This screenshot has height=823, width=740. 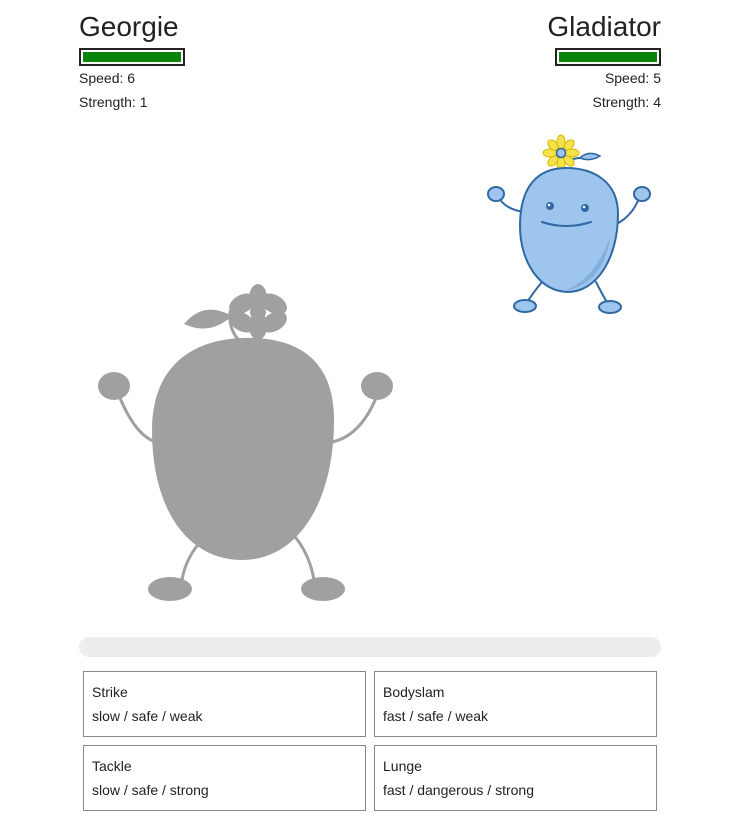 I want to click on player-health-bar, so click(x=132, y=57).